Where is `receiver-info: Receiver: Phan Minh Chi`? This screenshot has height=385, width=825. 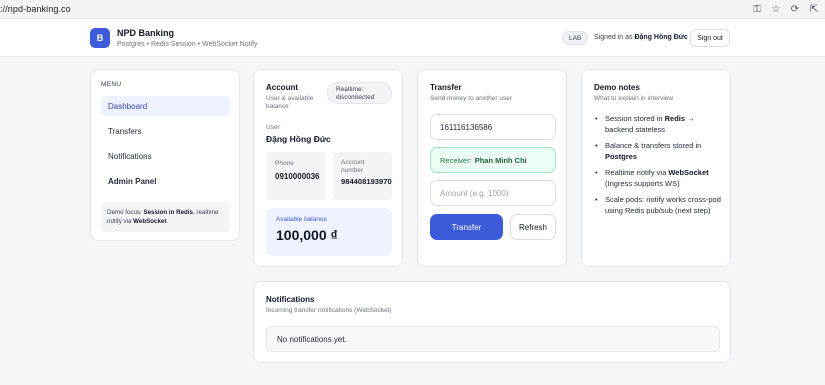 receiver-info: Receiver: Phan Minh Chi is located at coordinates (493, 160).